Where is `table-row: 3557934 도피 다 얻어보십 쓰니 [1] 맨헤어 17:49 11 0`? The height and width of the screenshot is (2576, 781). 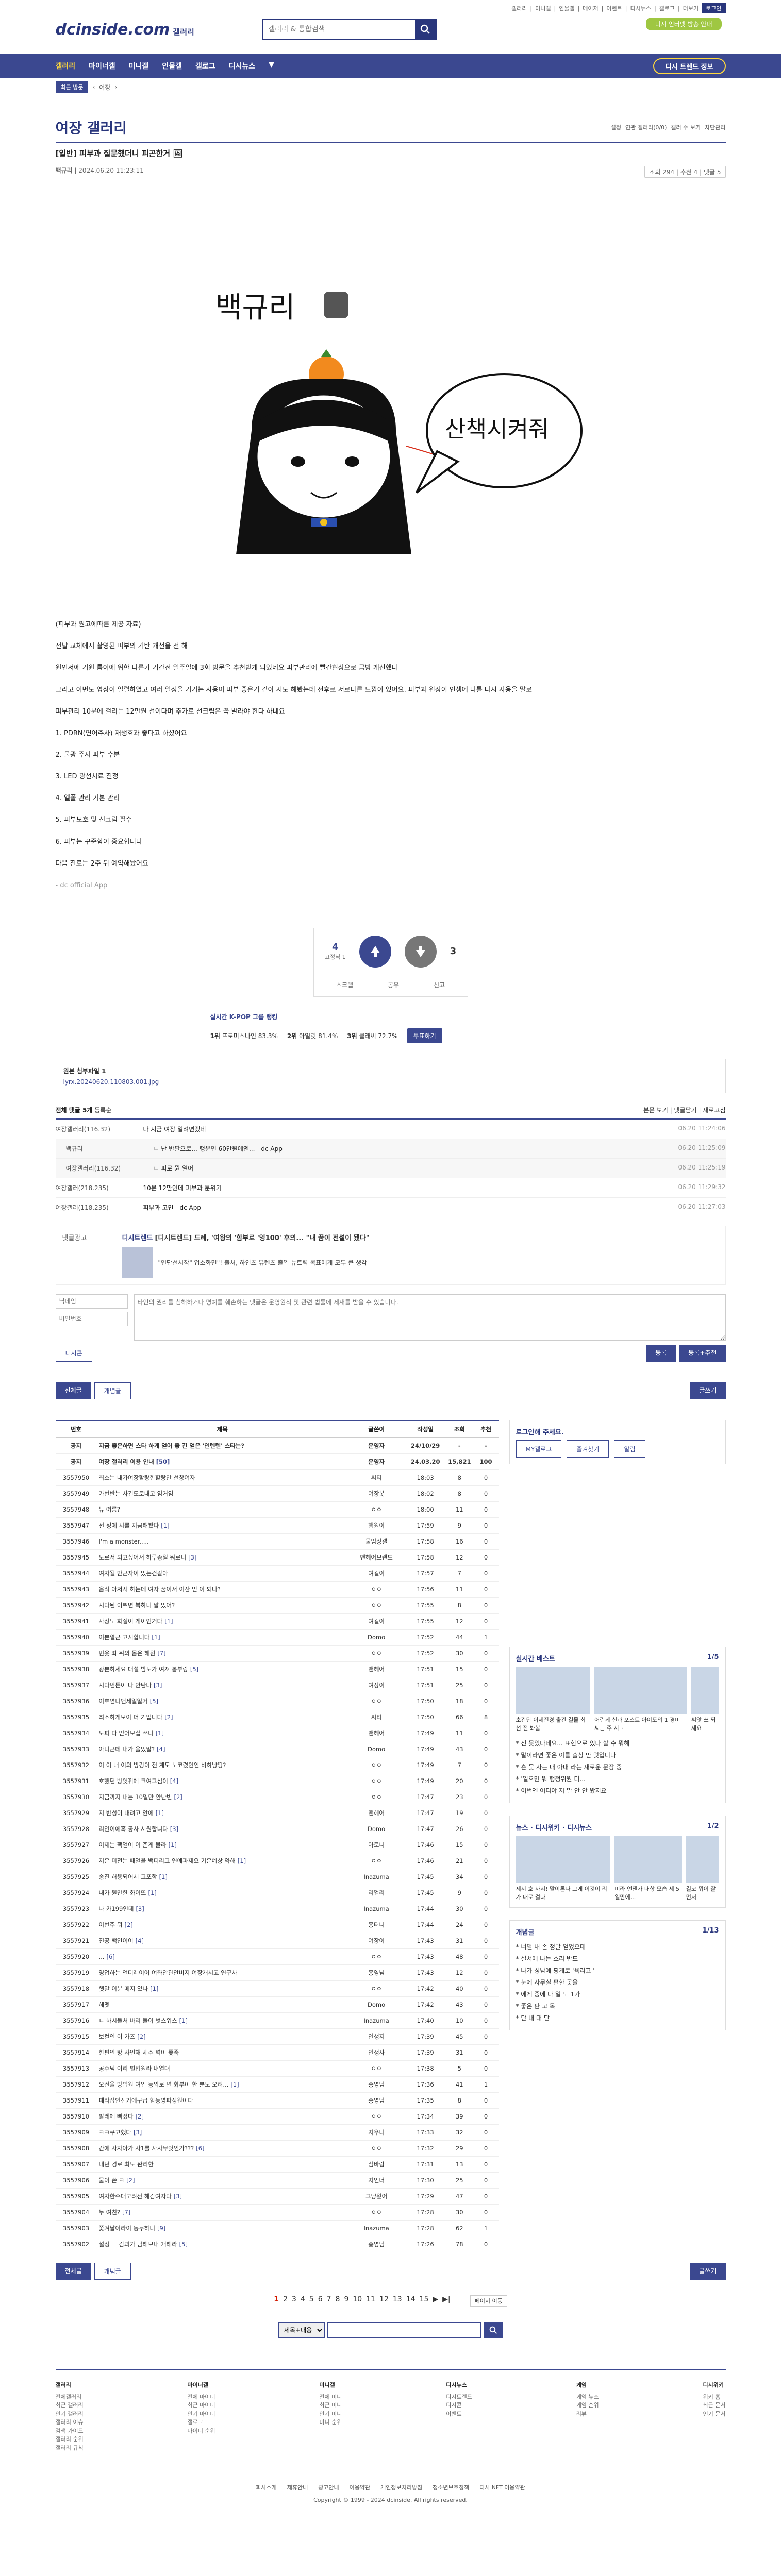 table-row: 3557934 도피 다 얻어보십 쓰니 [1] 맨헤어 17:49 11 0 is located at coordinates (277, 1733).